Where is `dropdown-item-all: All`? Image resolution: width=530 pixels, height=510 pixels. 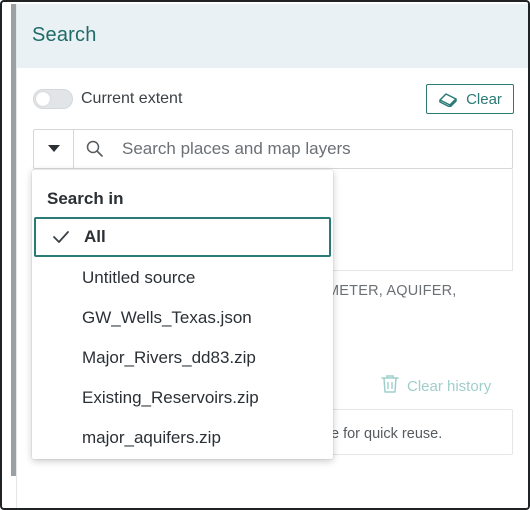
dropdown-item-all: All is located at coordinates (182, 237).